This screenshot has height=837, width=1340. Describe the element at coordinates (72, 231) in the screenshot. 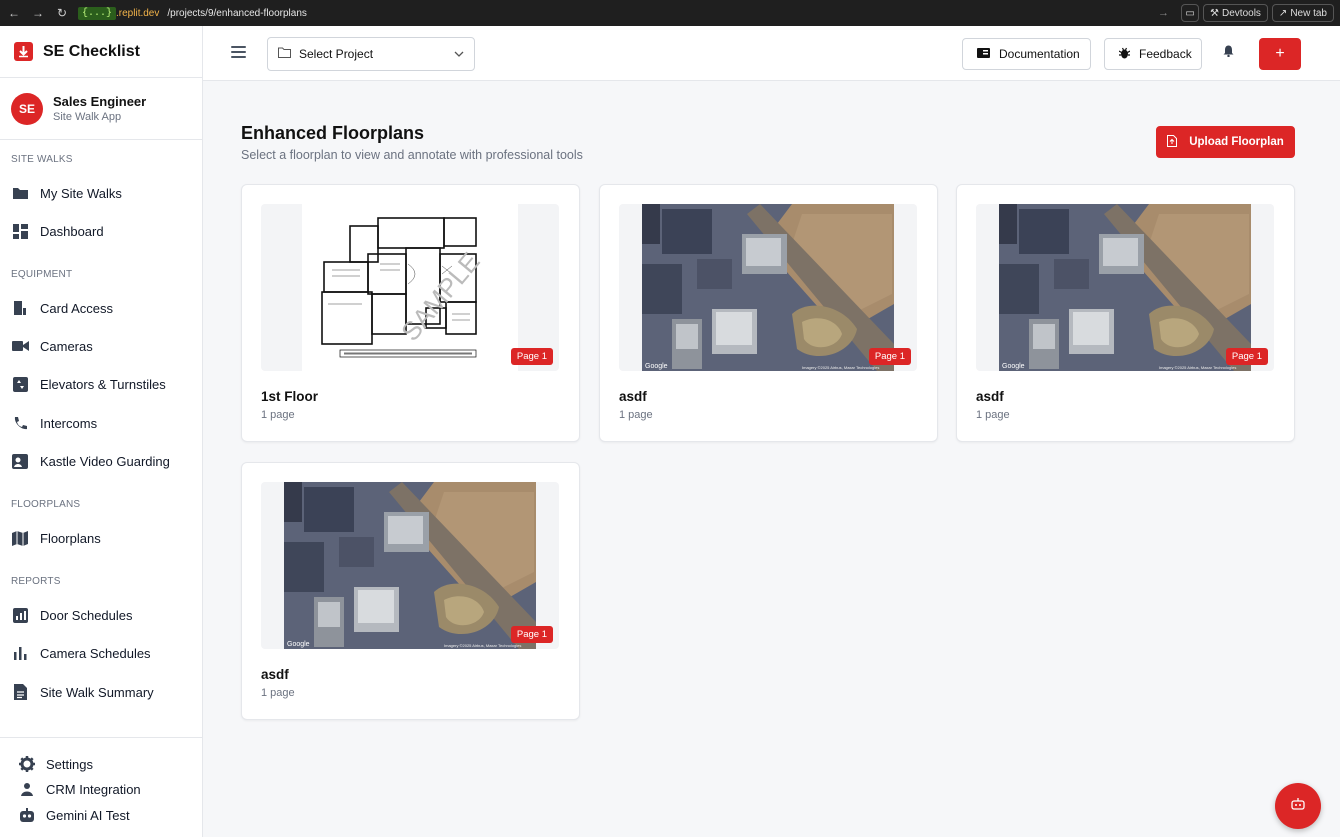

I see `sidebar-item-label: Dashboard` at that location.